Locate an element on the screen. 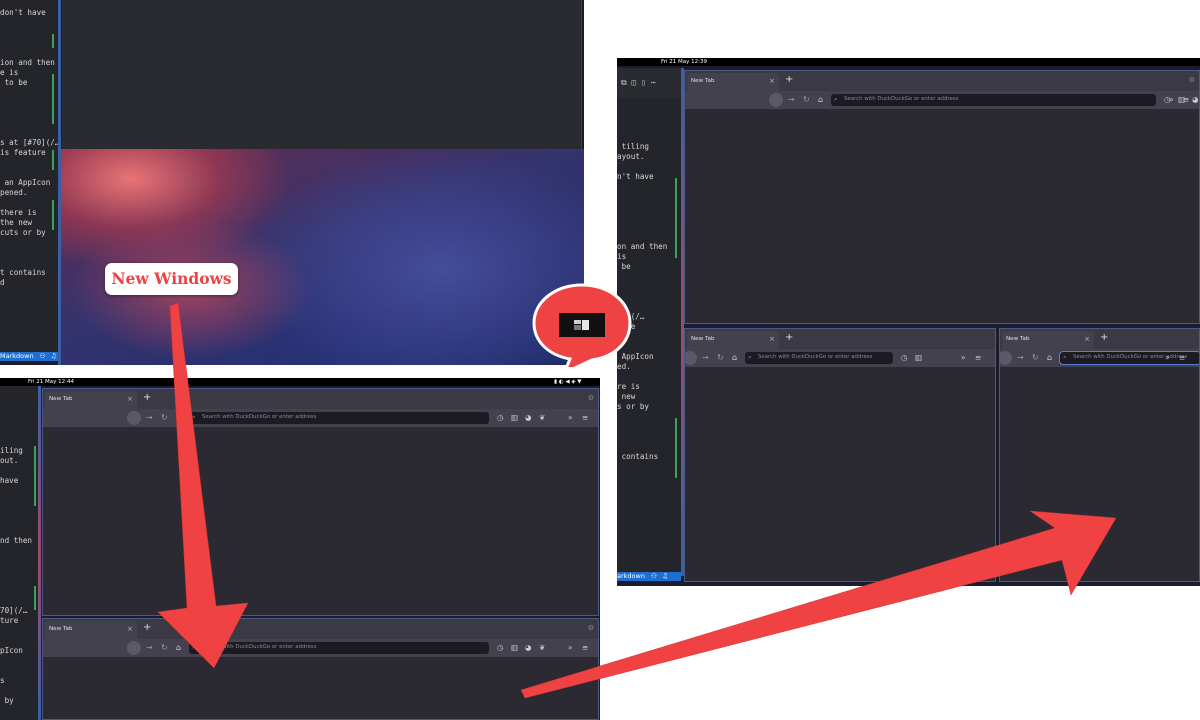  arrow-right is located at coordinates (818, 604).